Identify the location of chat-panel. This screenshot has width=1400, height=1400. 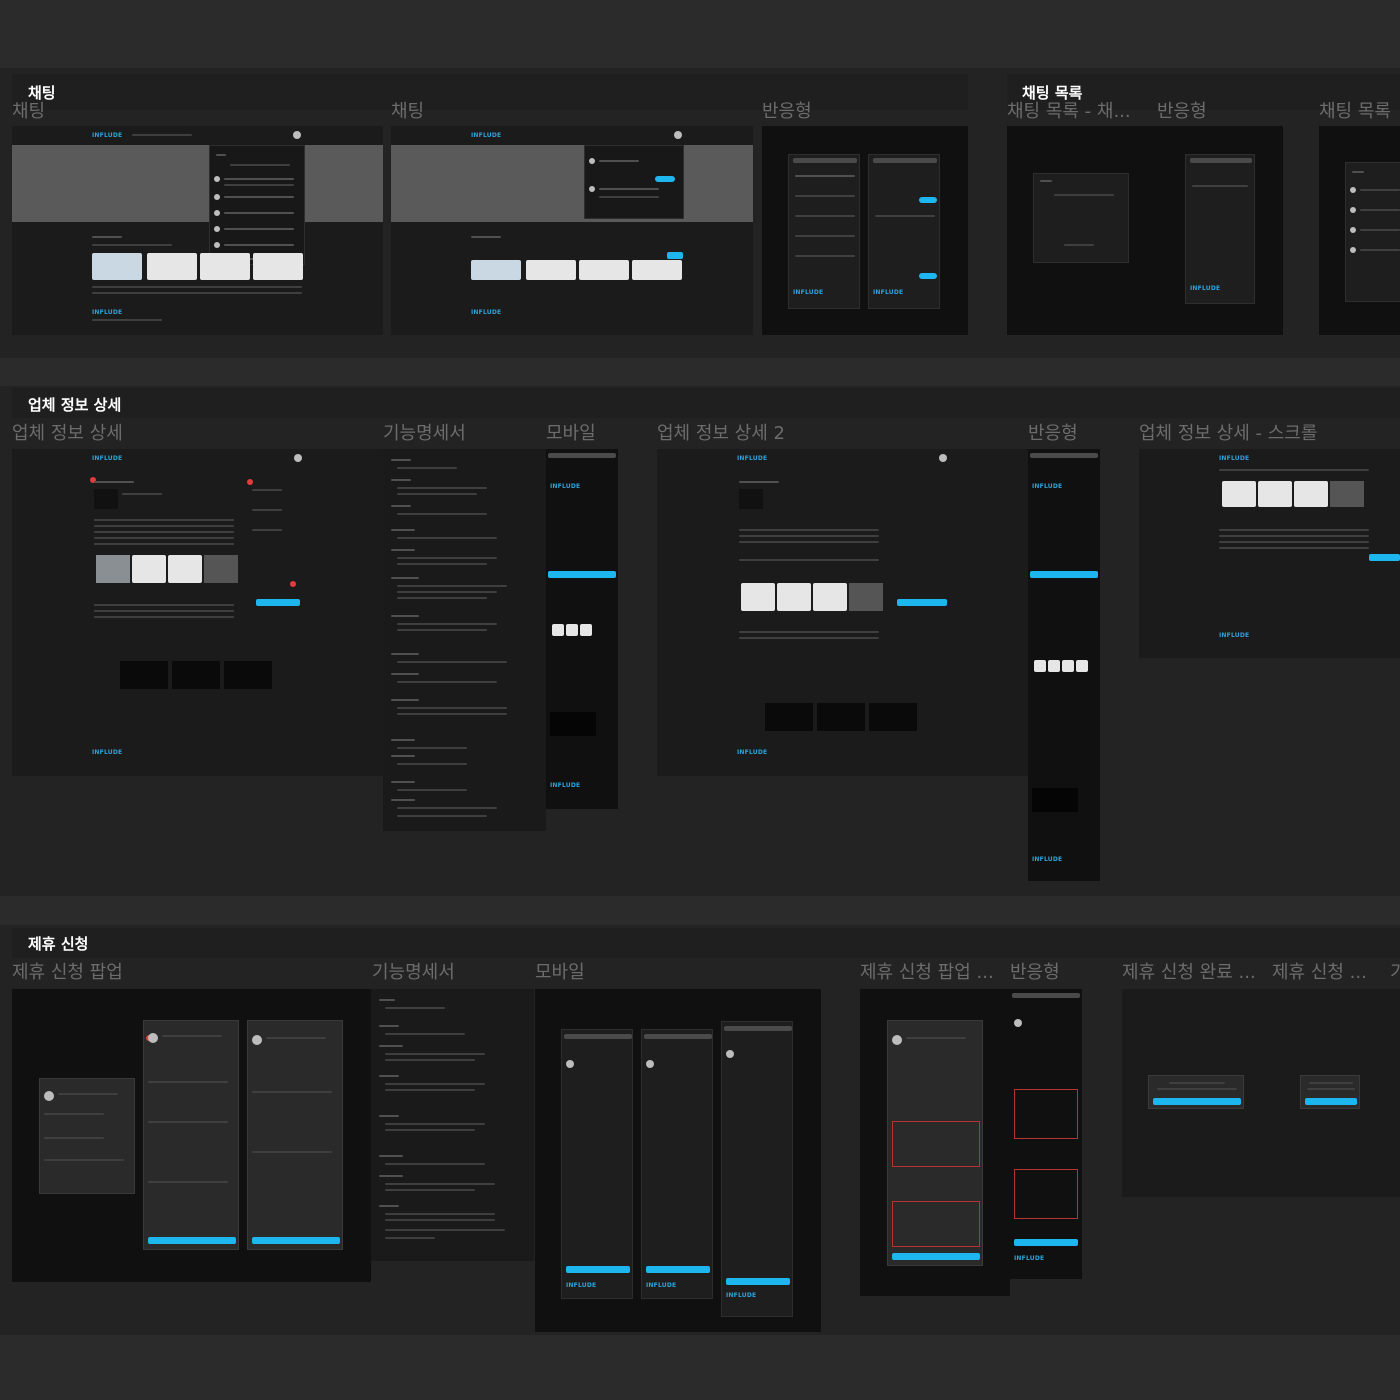
(257, 205).